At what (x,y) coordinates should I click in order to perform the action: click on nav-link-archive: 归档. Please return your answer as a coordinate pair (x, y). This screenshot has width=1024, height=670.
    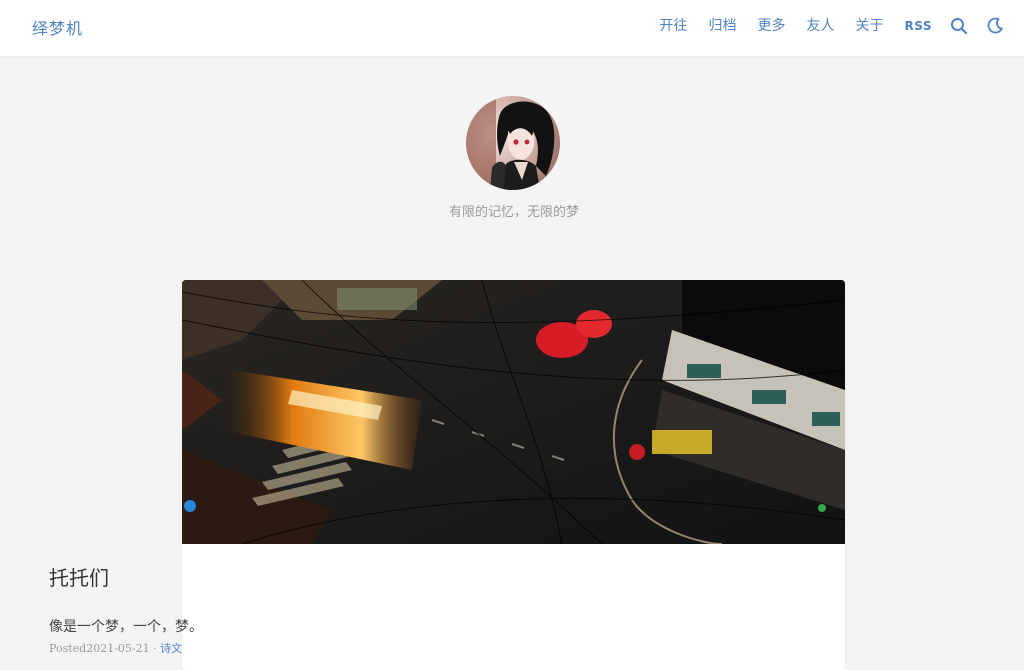
    Looking at the image, I should click on (723, 26).